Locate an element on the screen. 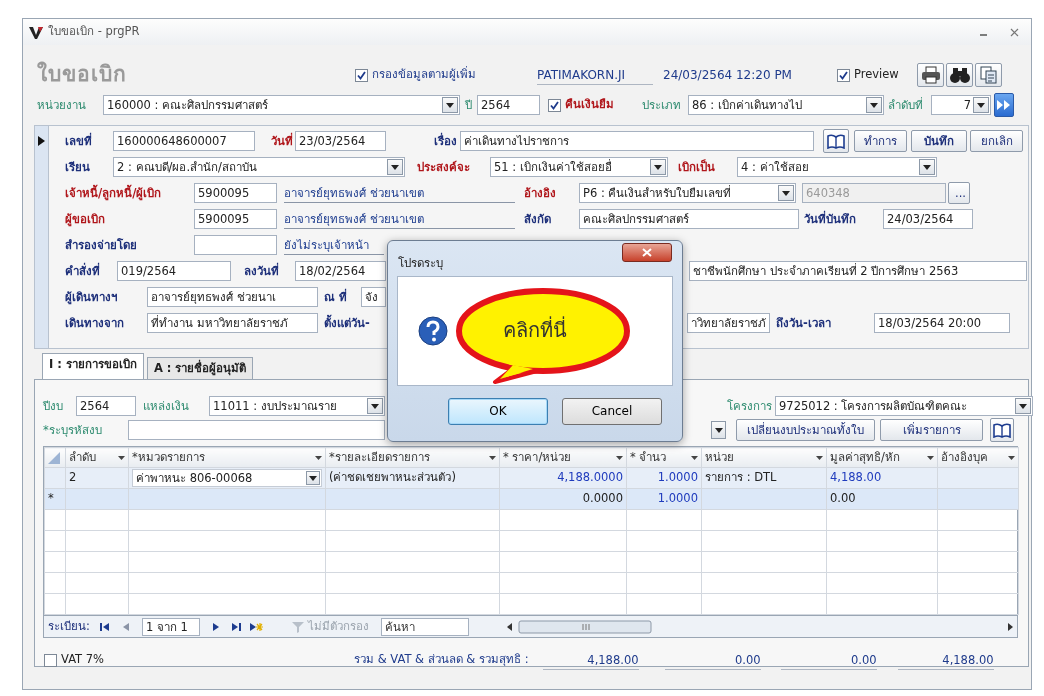  table-cell: 2 is located at coordinates (73, 477).